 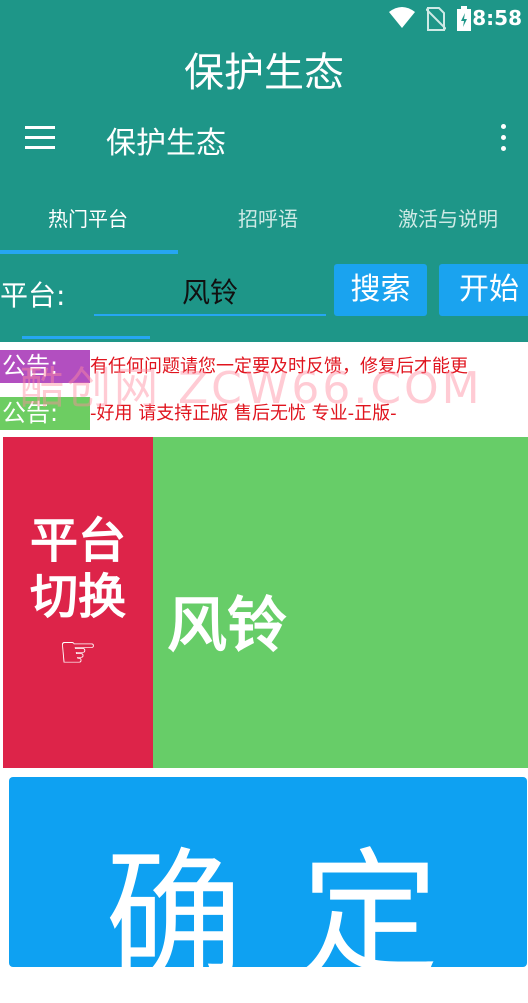 I want to click on battery-icon, so click(x=464, y=21).